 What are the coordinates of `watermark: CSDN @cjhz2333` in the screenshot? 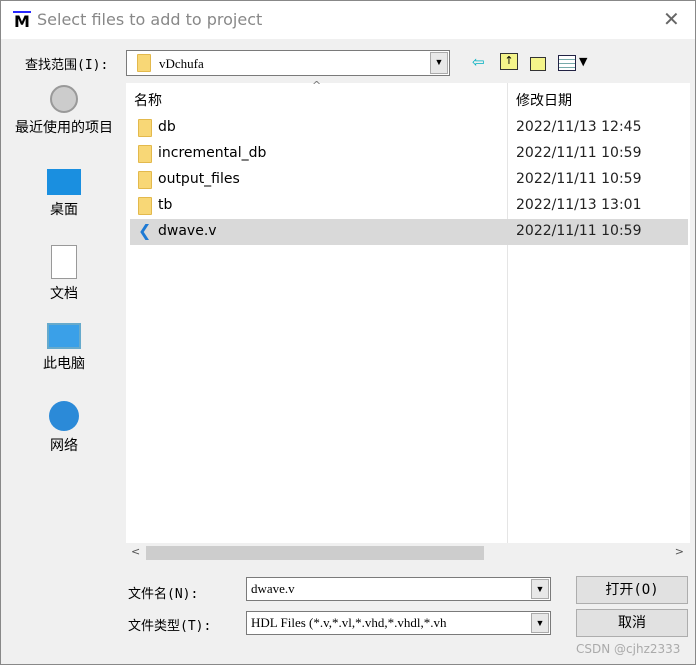 It's located at (628, 649).